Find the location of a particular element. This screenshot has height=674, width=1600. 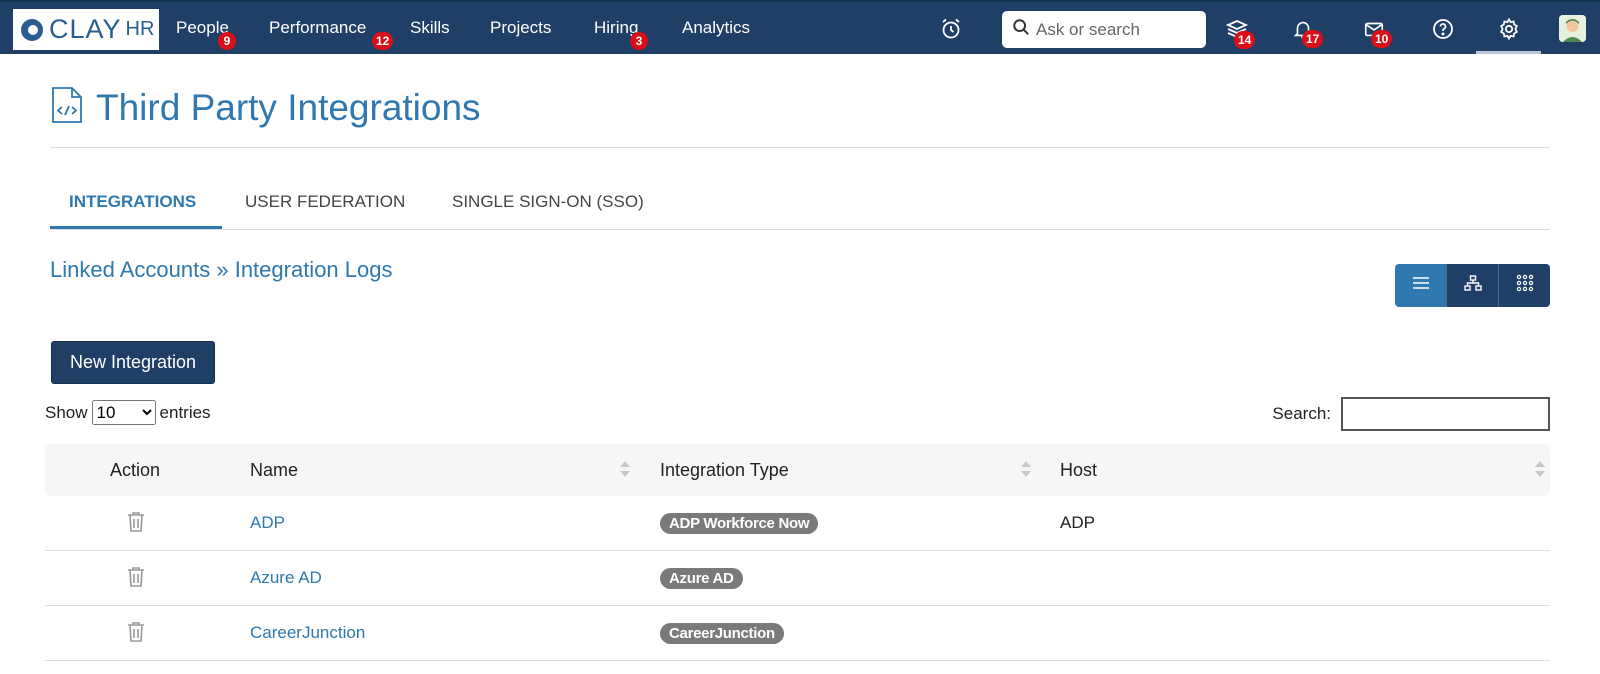

mail-icon: 10 is located at coordinates (1377, 32).